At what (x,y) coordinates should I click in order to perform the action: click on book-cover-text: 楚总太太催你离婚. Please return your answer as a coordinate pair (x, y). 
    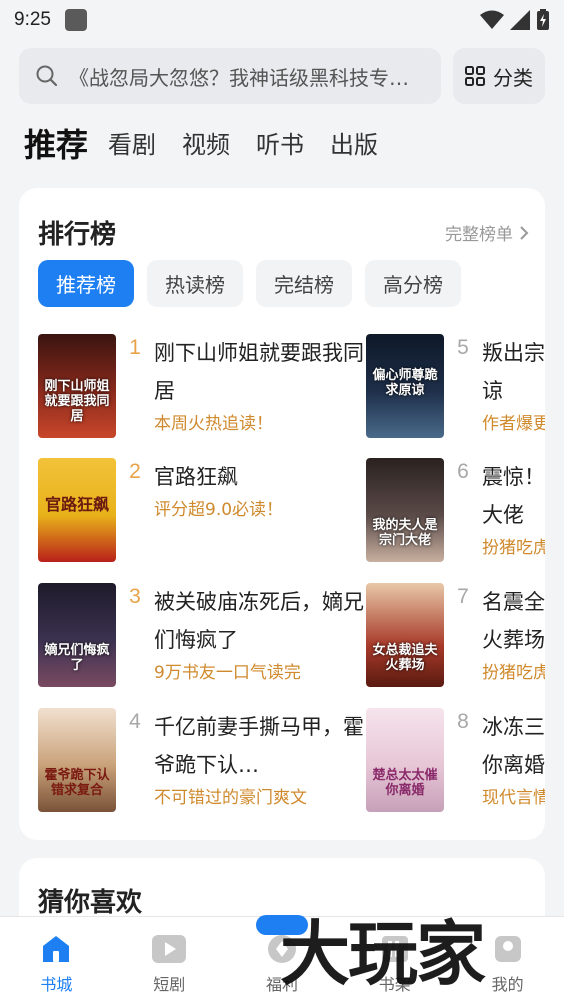
    Looking at the image, I should click on (405, 783).